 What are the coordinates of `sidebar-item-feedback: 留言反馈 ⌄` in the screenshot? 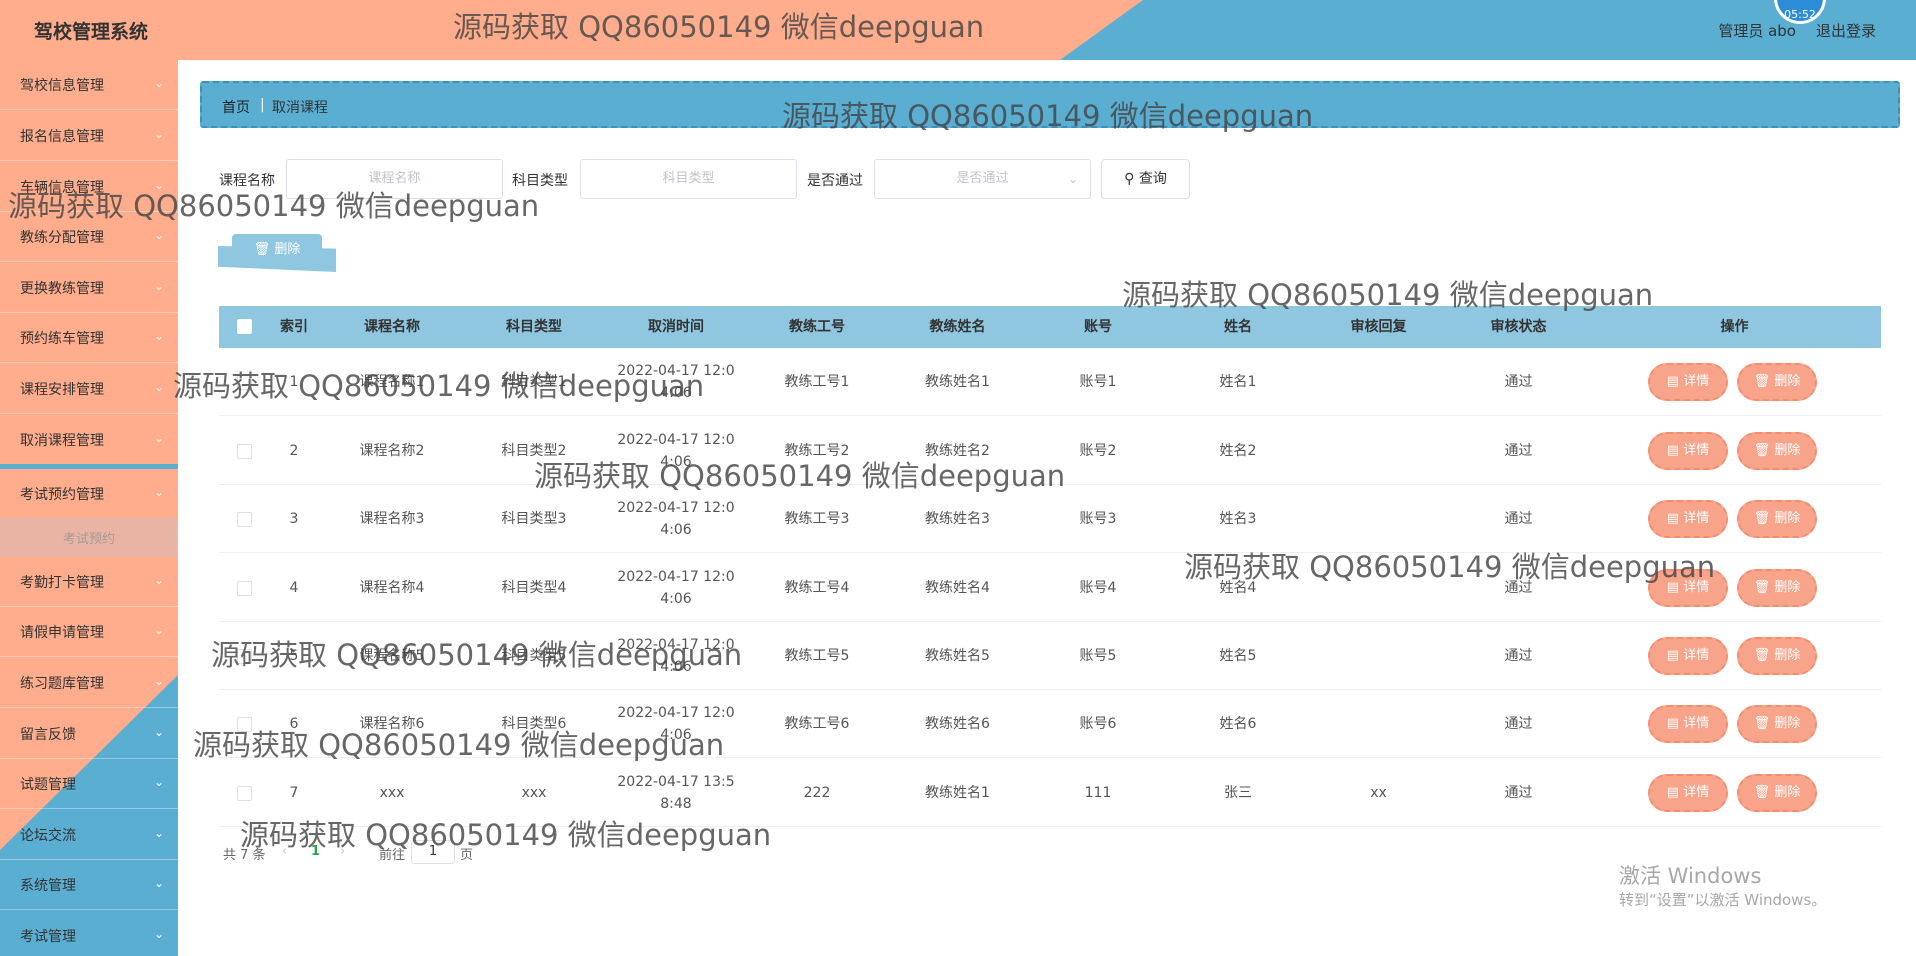 It's located at (89, 734).